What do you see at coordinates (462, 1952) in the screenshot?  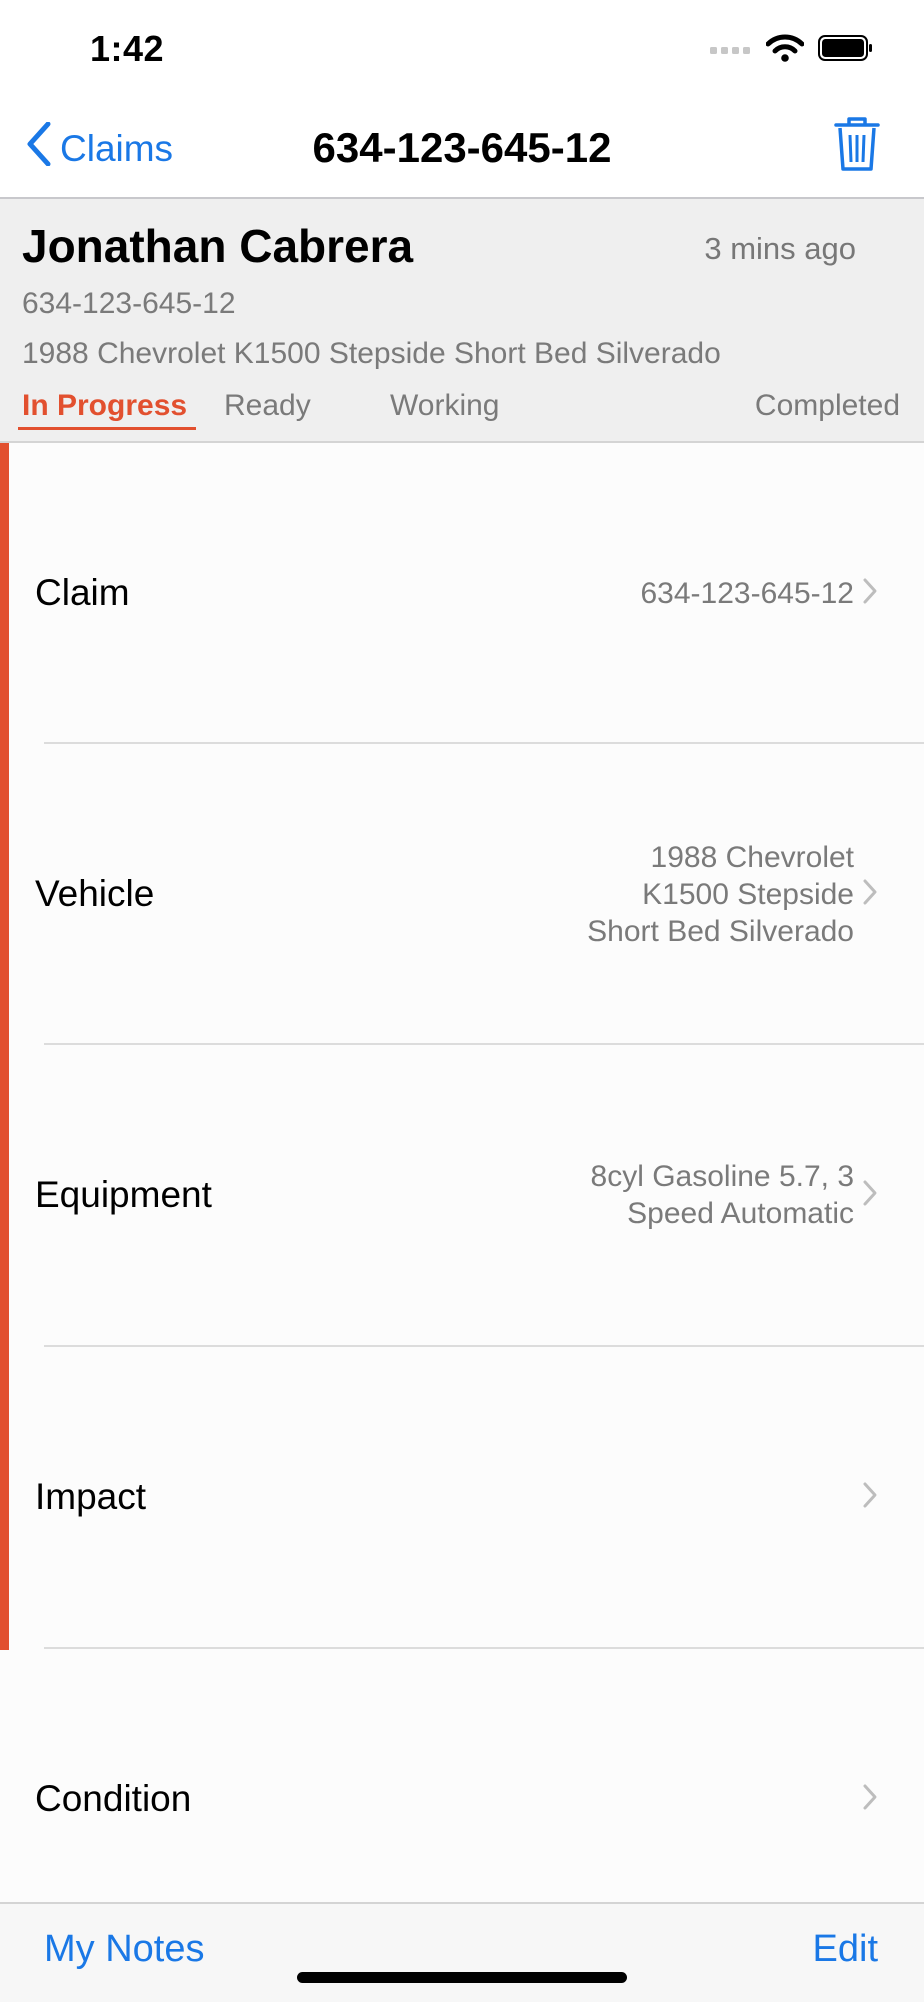 I see `bottom-toolbar: My Notes Edit` at bounding box center [462, 1952].